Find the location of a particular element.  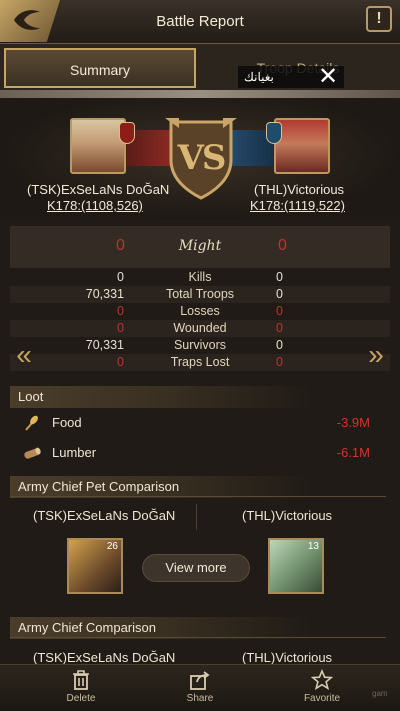

share-label: Share is located at coordinates (200, 698).